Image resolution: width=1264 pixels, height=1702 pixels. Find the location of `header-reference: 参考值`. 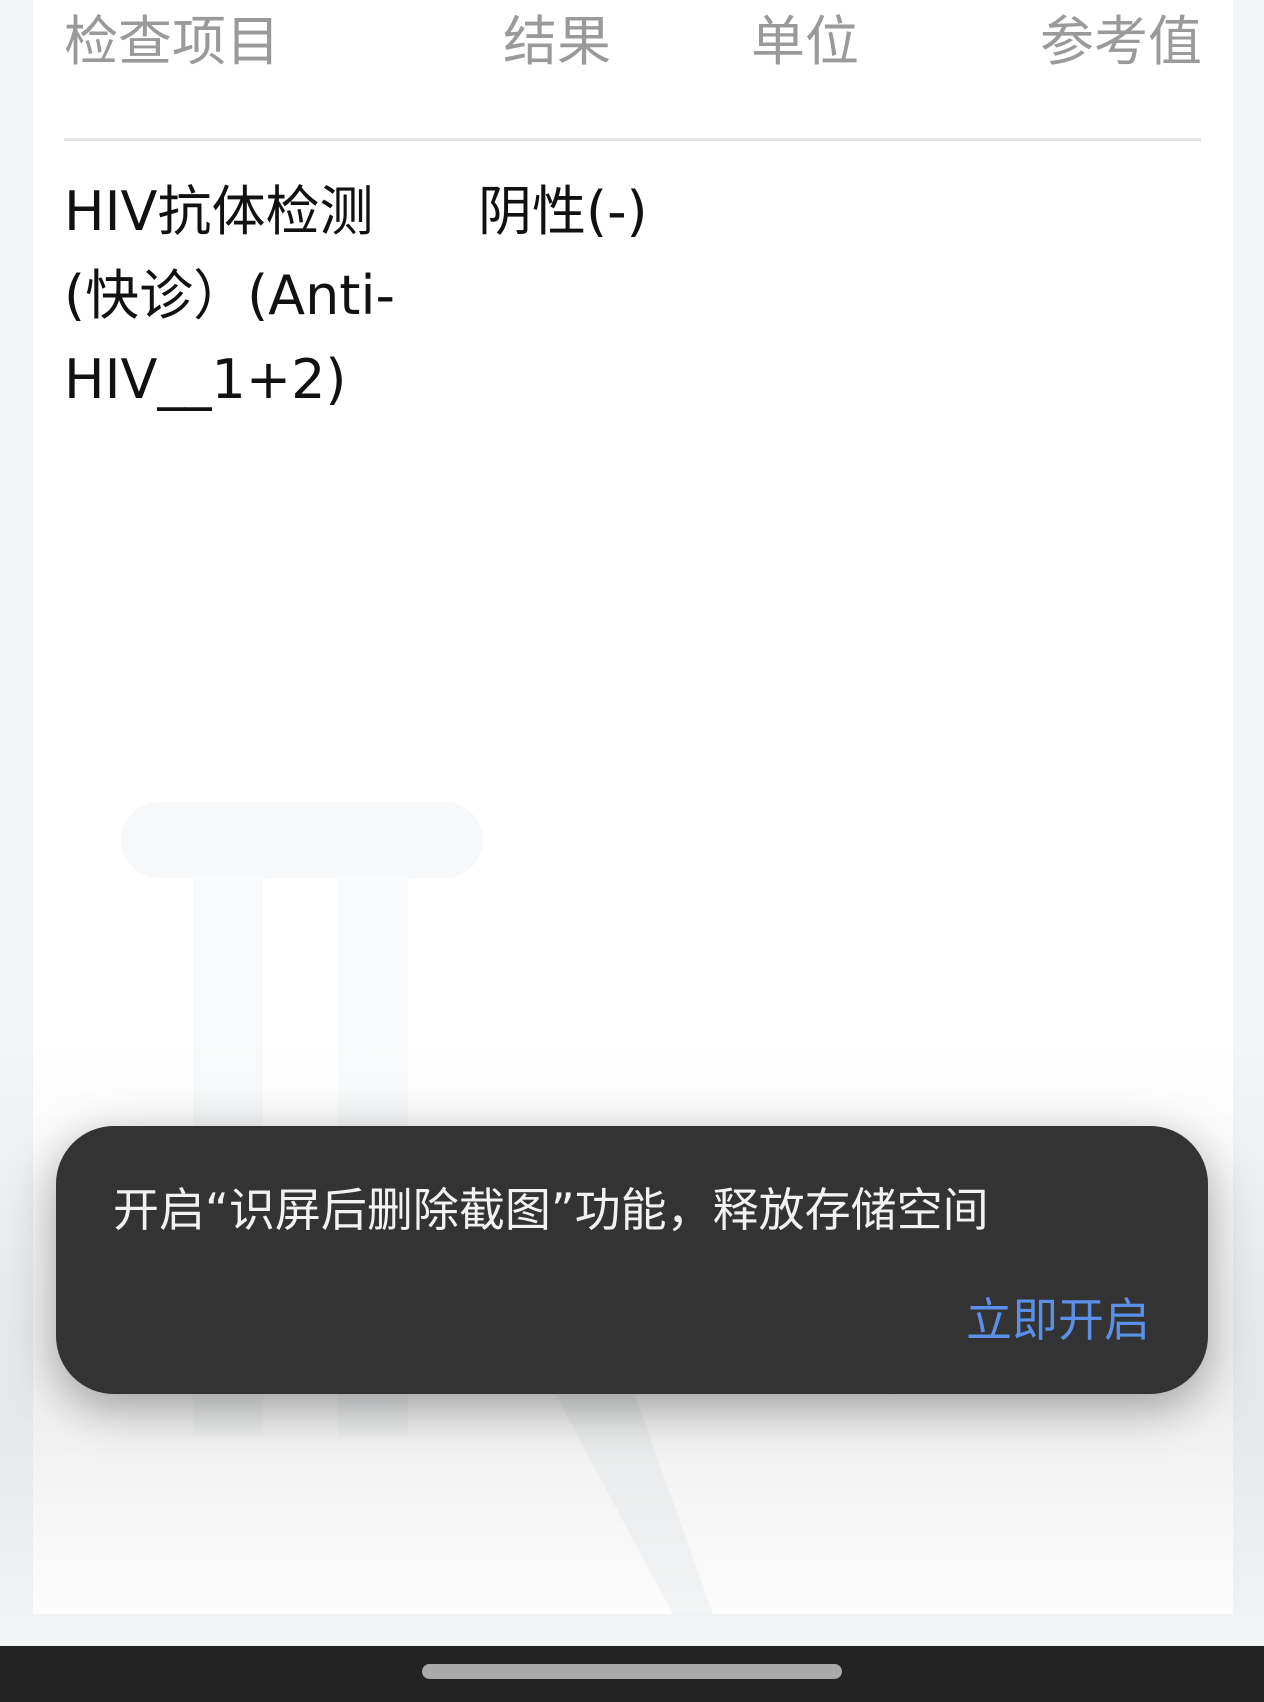

header-reference: 参考值 is located at coordinates (1121, 41).